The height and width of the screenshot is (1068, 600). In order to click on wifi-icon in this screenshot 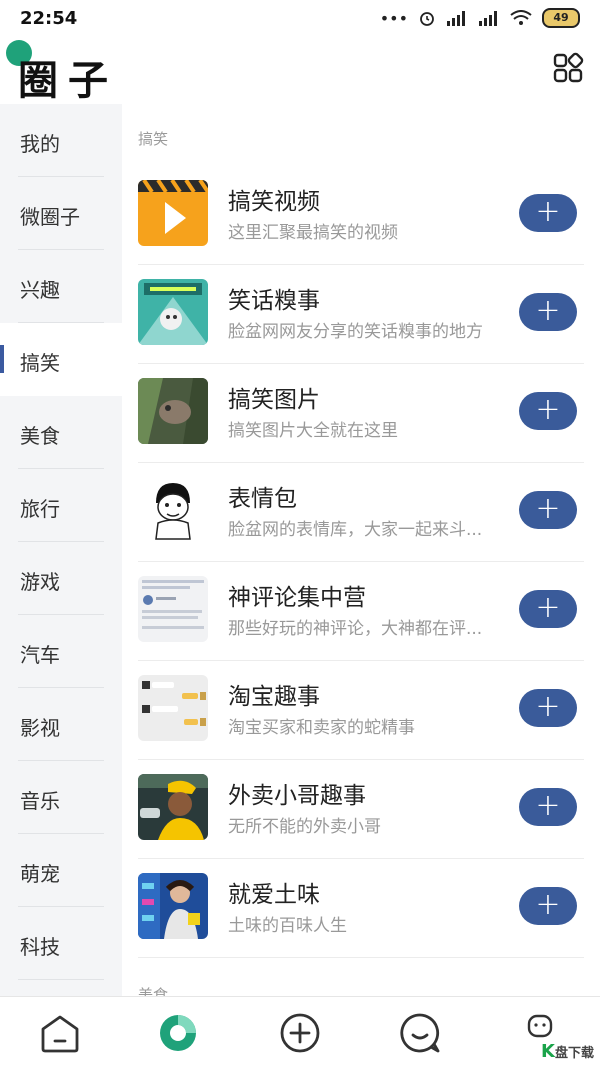, I will do `click(521, 17)`.